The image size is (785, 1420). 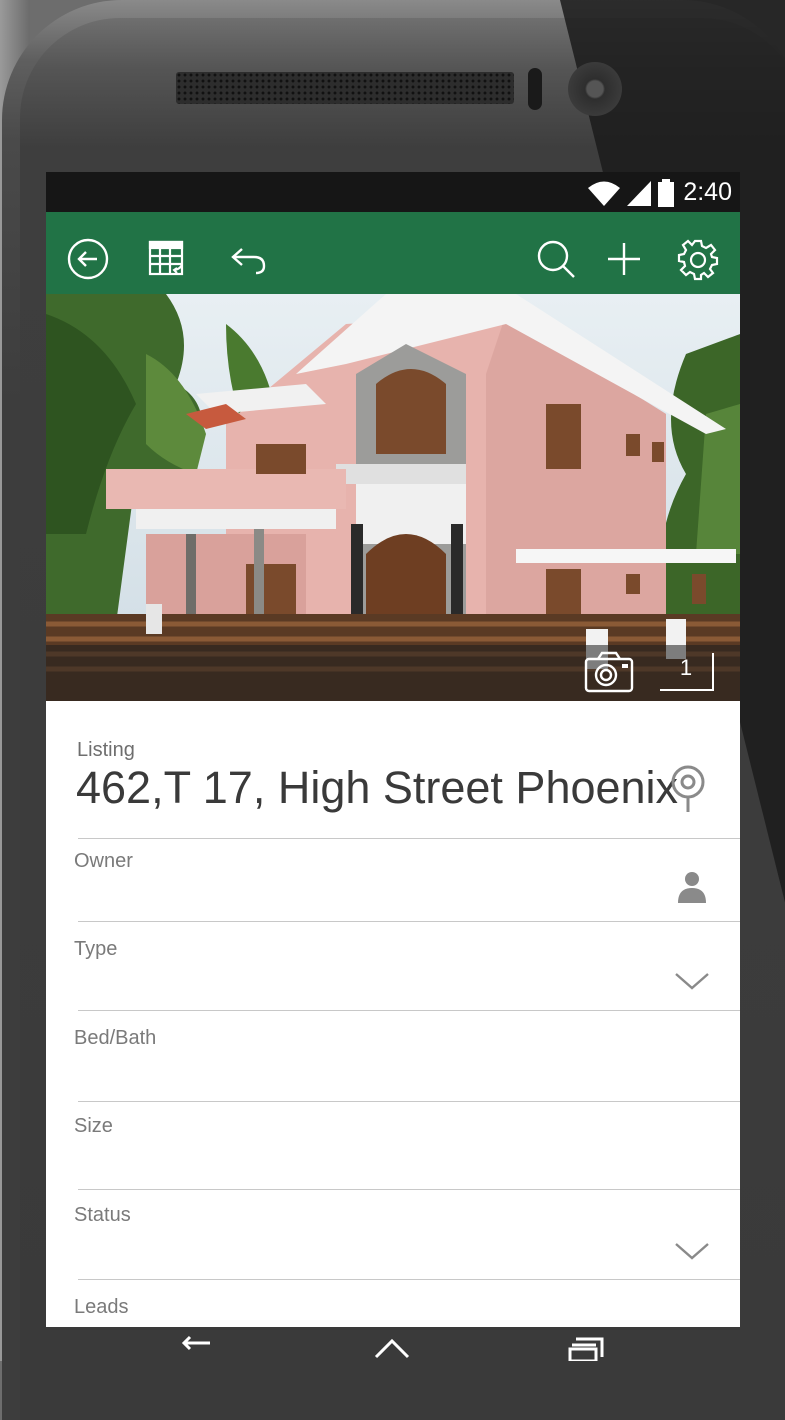 I want to click on listing-label: Listing, so click(x=106, y=750).